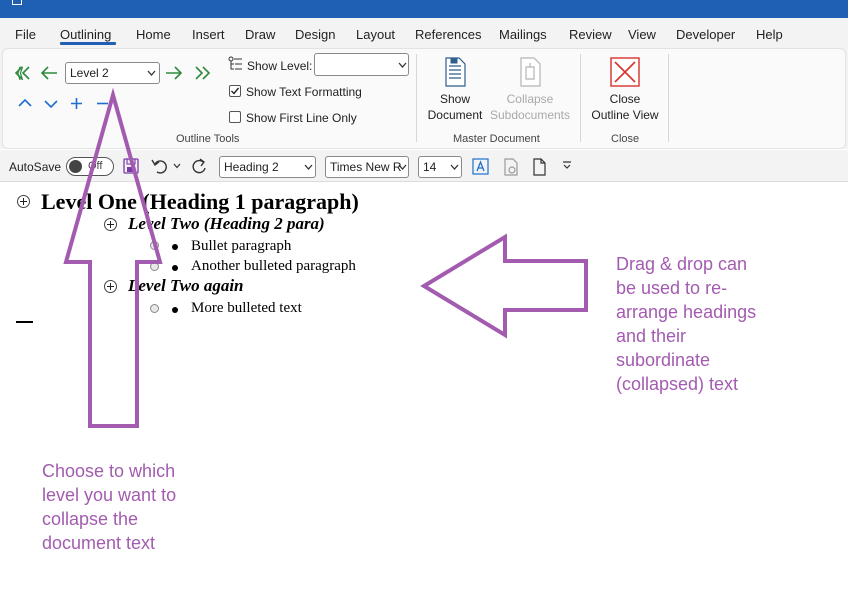  What do you see at coordinates (663, 360) in the screenshot?
I see `annotation-line: subordinate` at bounding box center [663, 360].